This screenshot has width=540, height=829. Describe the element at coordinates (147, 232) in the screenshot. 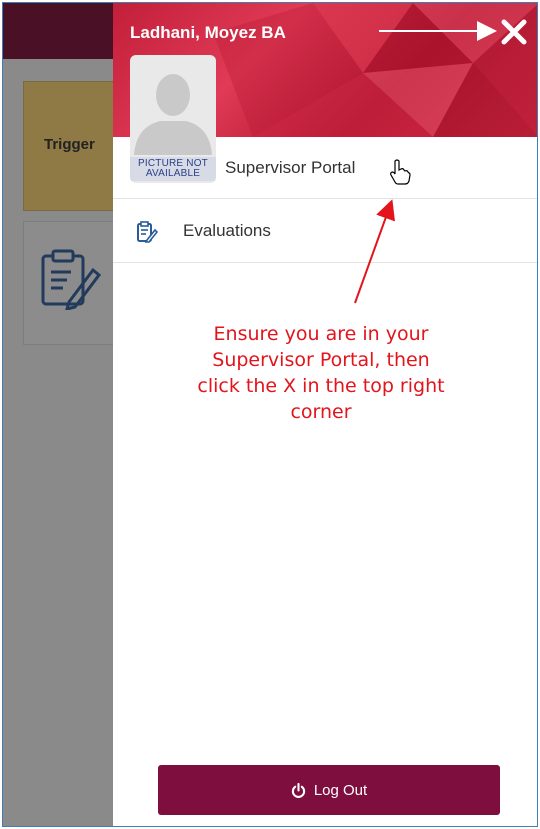

I see `evaluations-clipboard-icon` at that location.